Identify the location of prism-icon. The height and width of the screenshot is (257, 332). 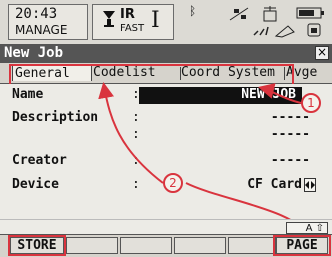
(109, 19).